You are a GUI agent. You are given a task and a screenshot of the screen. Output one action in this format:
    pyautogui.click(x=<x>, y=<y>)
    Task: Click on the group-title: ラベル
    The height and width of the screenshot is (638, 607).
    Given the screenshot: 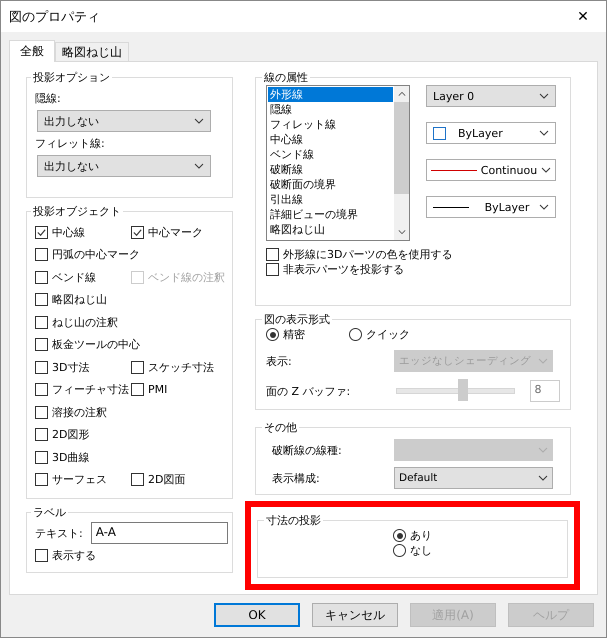 What is the action you would take?
    pyautogui.click(x=49, y=512)
    